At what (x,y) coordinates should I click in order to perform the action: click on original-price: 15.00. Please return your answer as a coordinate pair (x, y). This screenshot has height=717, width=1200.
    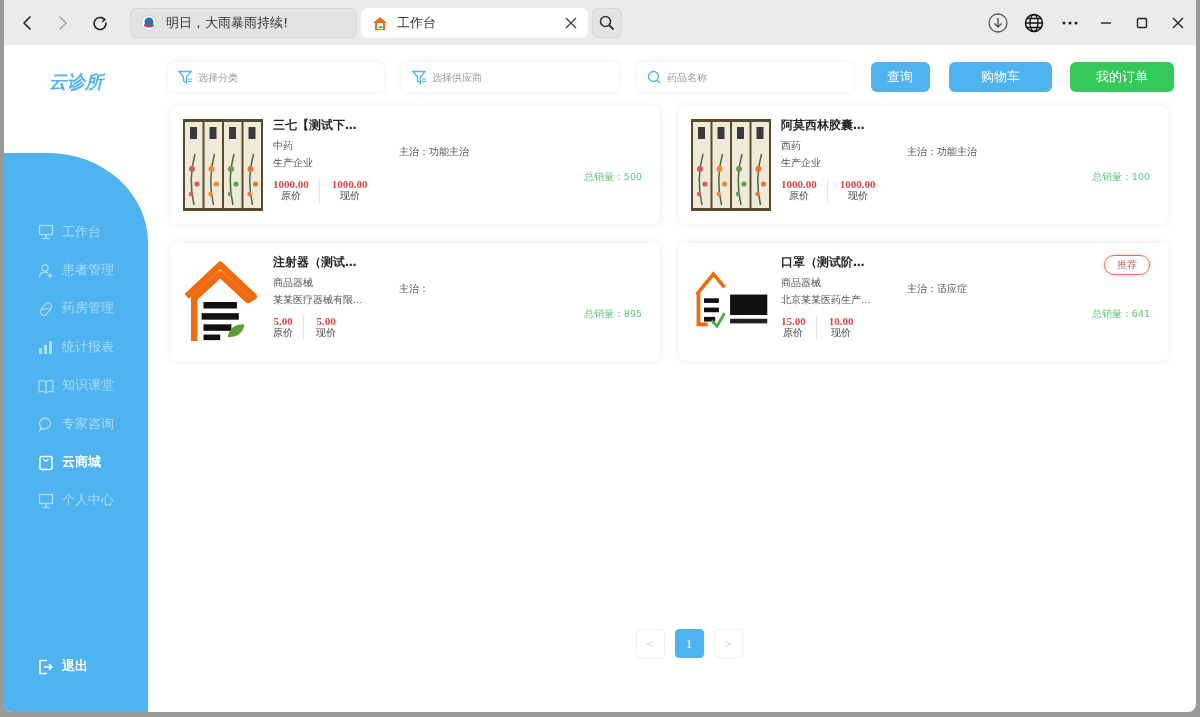
    Looking at the image, I should click on (793, 321).